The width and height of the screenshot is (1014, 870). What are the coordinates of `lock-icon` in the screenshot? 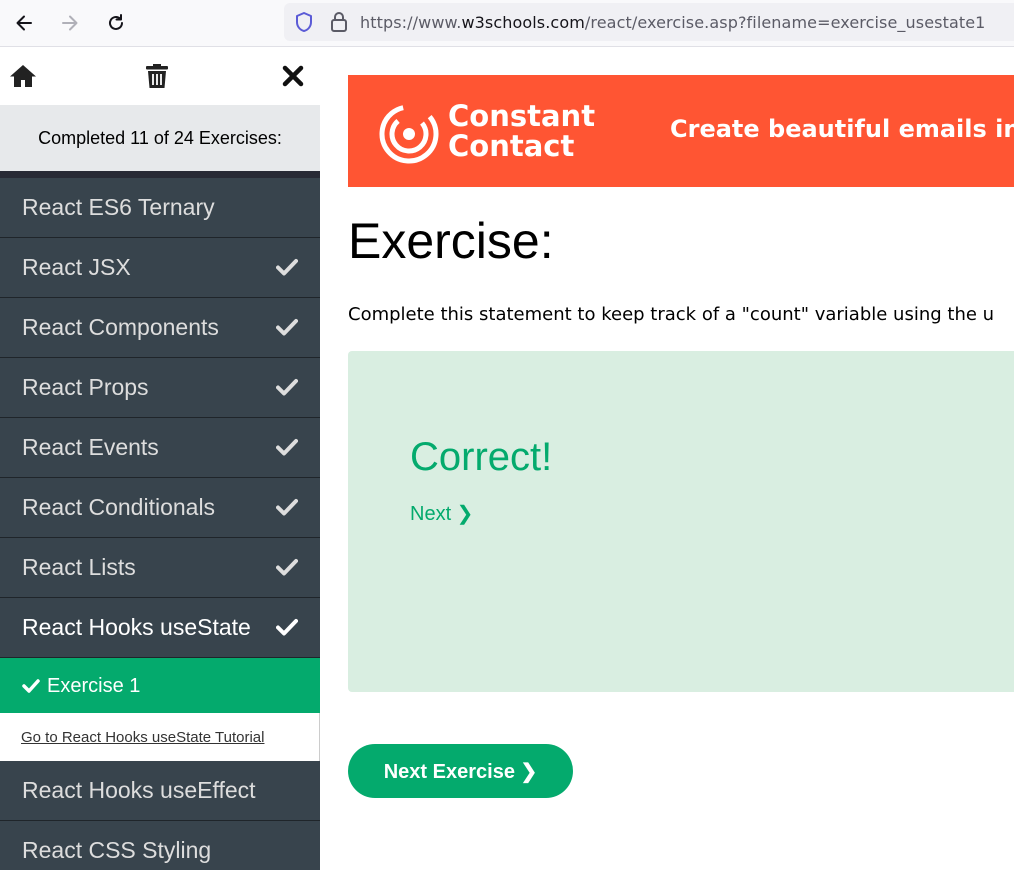 It's located at (339, 24).